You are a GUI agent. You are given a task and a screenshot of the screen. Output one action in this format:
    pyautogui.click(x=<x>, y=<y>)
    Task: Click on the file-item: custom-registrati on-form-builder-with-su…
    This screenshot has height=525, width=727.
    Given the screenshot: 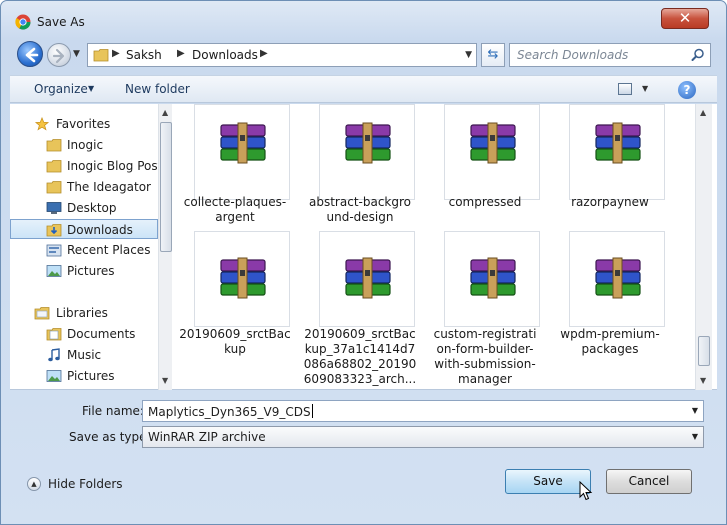 What is the action you would take?
    pyautogui.click(x=485, y=308)
    